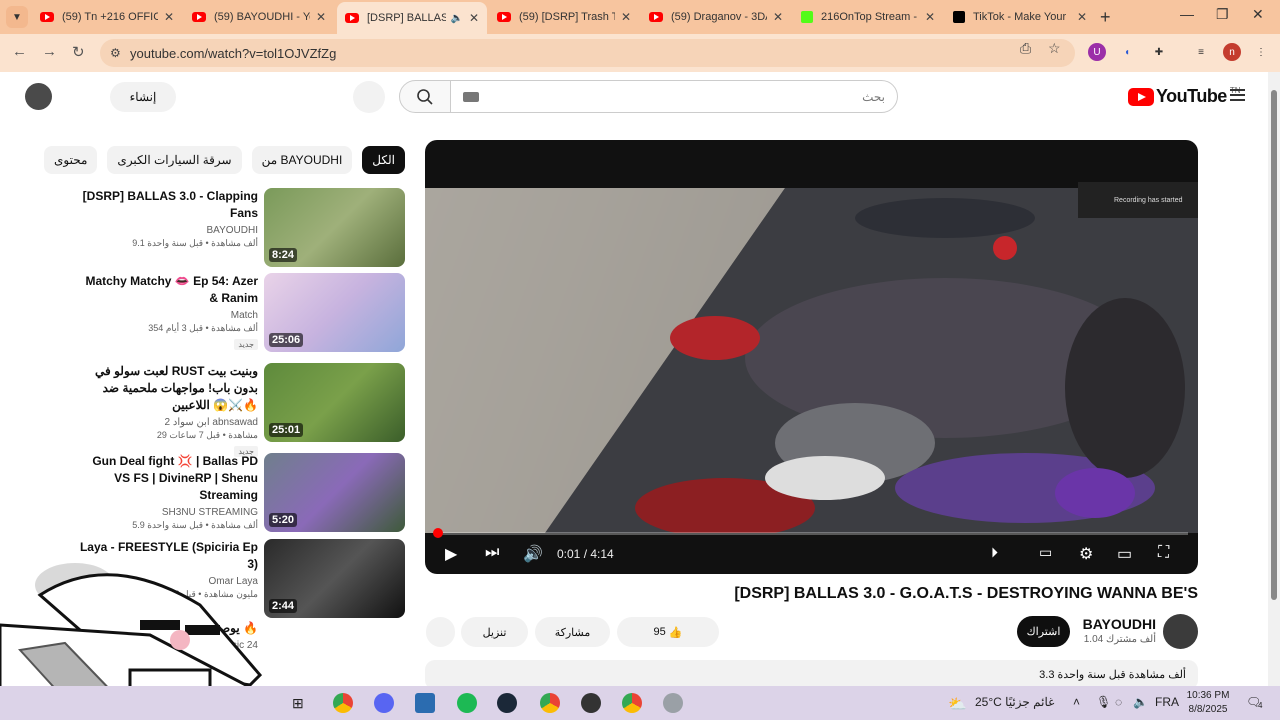  What do you see at coordinates (143, 97) in the screenshot?
I see `create-button: إنشاء` at bounding box center [143, 97].